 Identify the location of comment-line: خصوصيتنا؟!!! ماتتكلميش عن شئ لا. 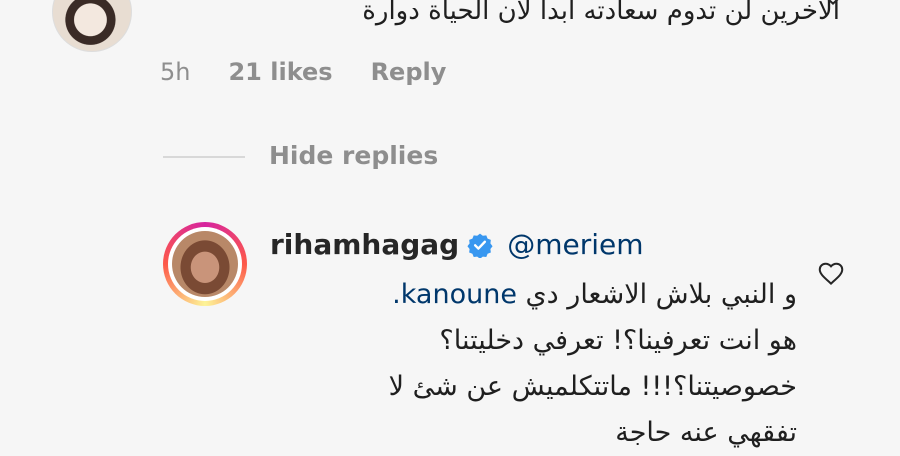
(592, 386).